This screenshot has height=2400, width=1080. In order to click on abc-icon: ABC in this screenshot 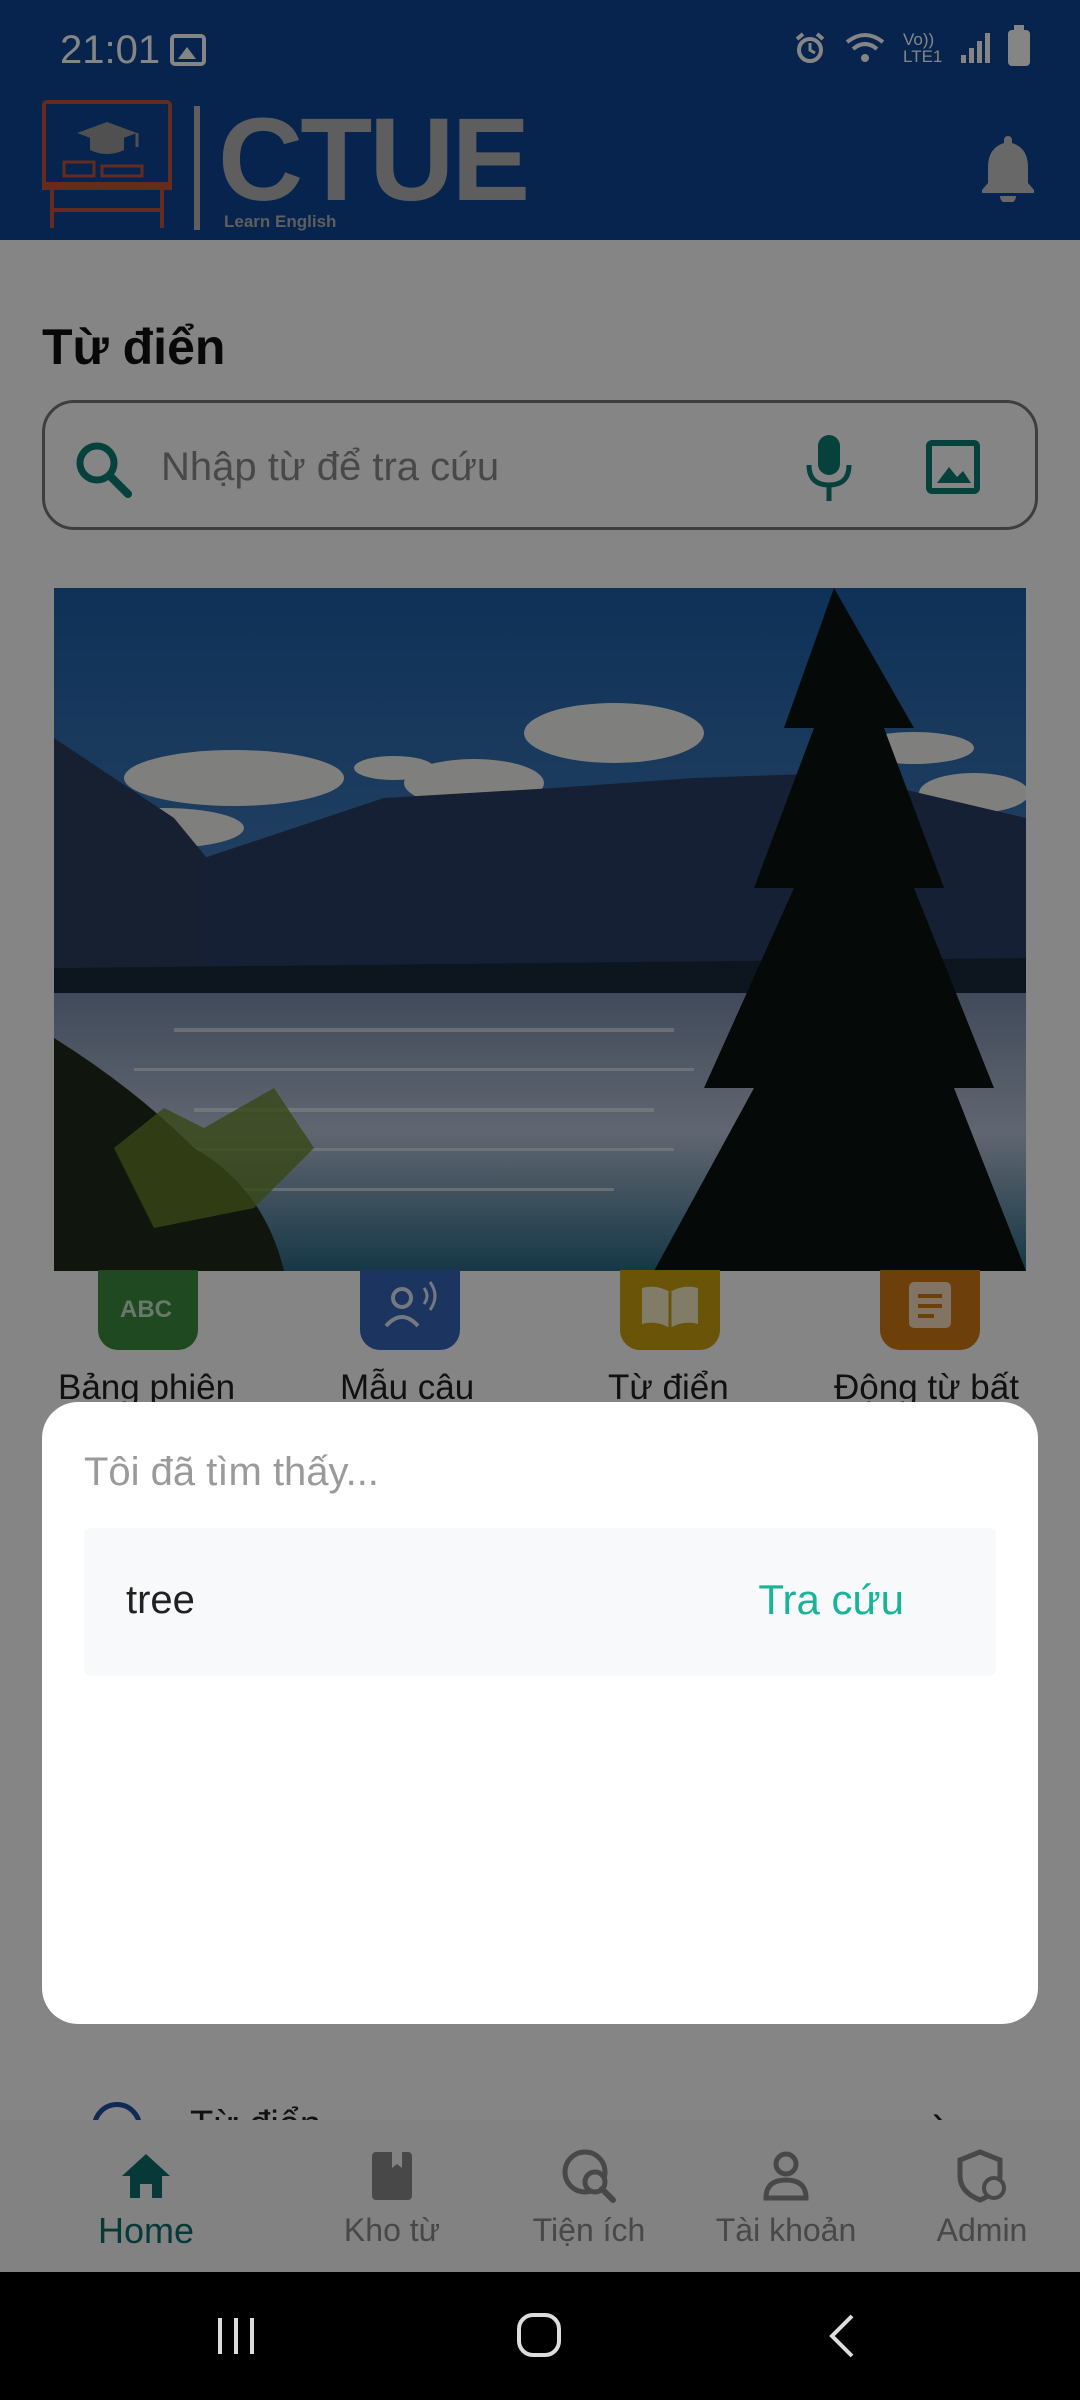, I will do `click(146, 1309)`.